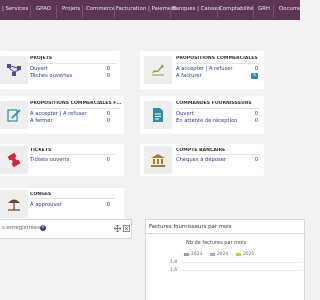 The image size is (320, 300). What do you see at coordinates (117, 228) in the screenshot?
I see `move-icon` at bounding box center [117, 228].